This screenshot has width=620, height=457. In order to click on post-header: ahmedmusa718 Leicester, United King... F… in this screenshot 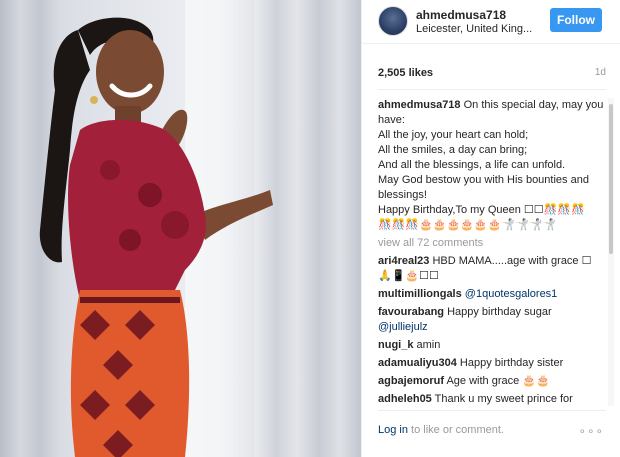, I will do `click(491, 22)`.